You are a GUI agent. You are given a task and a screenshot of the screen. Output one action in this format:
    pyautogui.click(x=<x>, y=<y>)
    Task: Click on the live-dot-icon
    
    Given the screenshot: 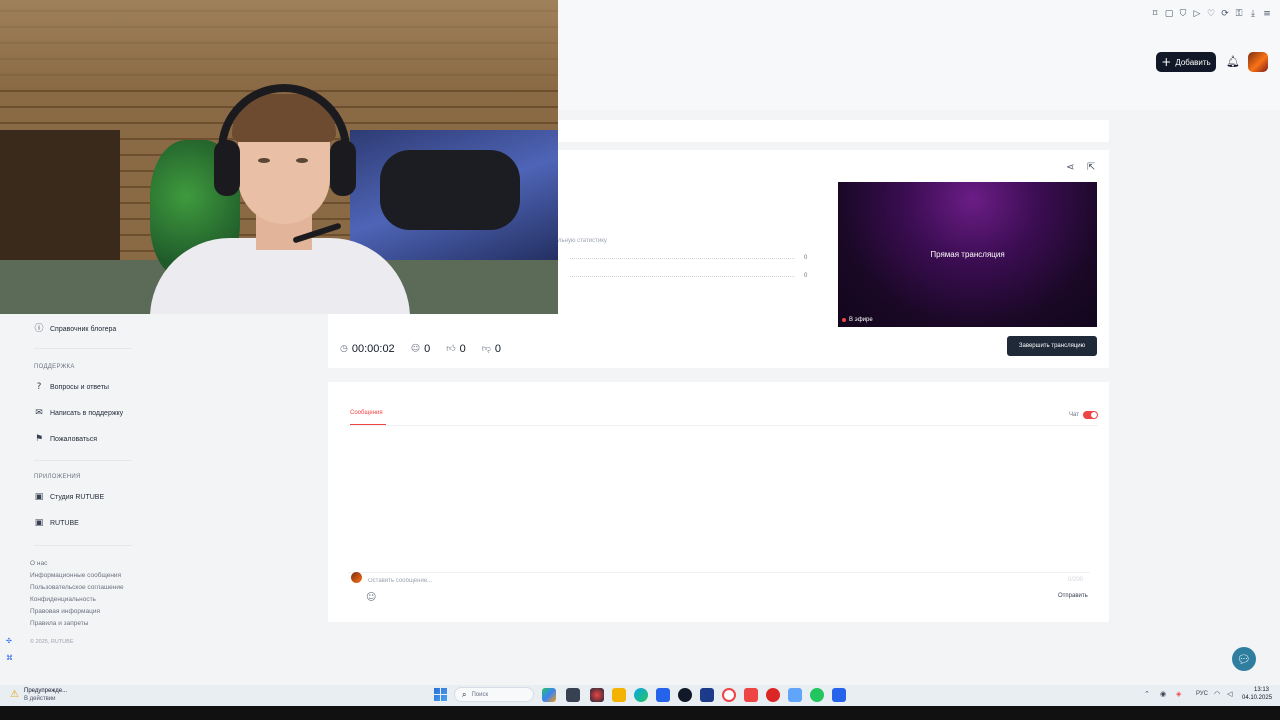 What is the action you would take?
    pyautogui.click(x=844, y=320)
    